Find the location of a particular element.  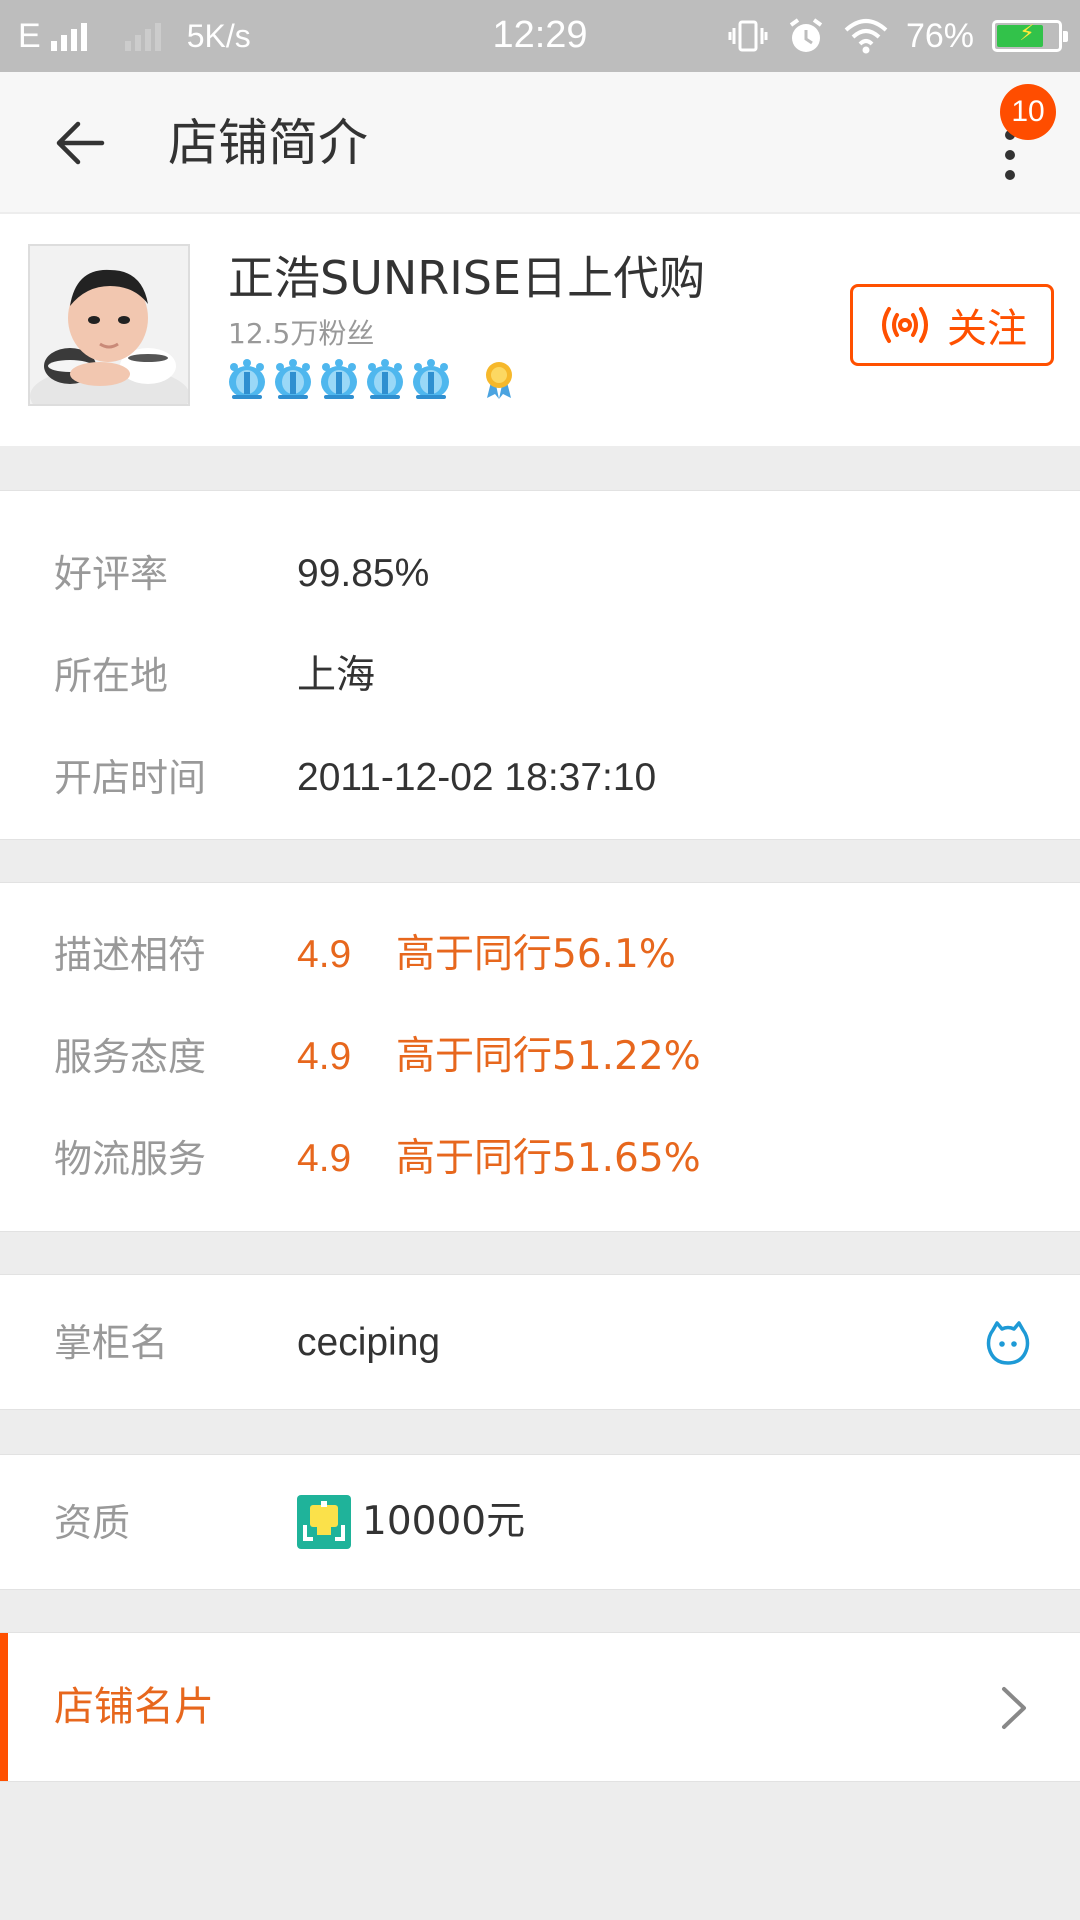

battery-percent: 76% is located at coordinates (939, 35).